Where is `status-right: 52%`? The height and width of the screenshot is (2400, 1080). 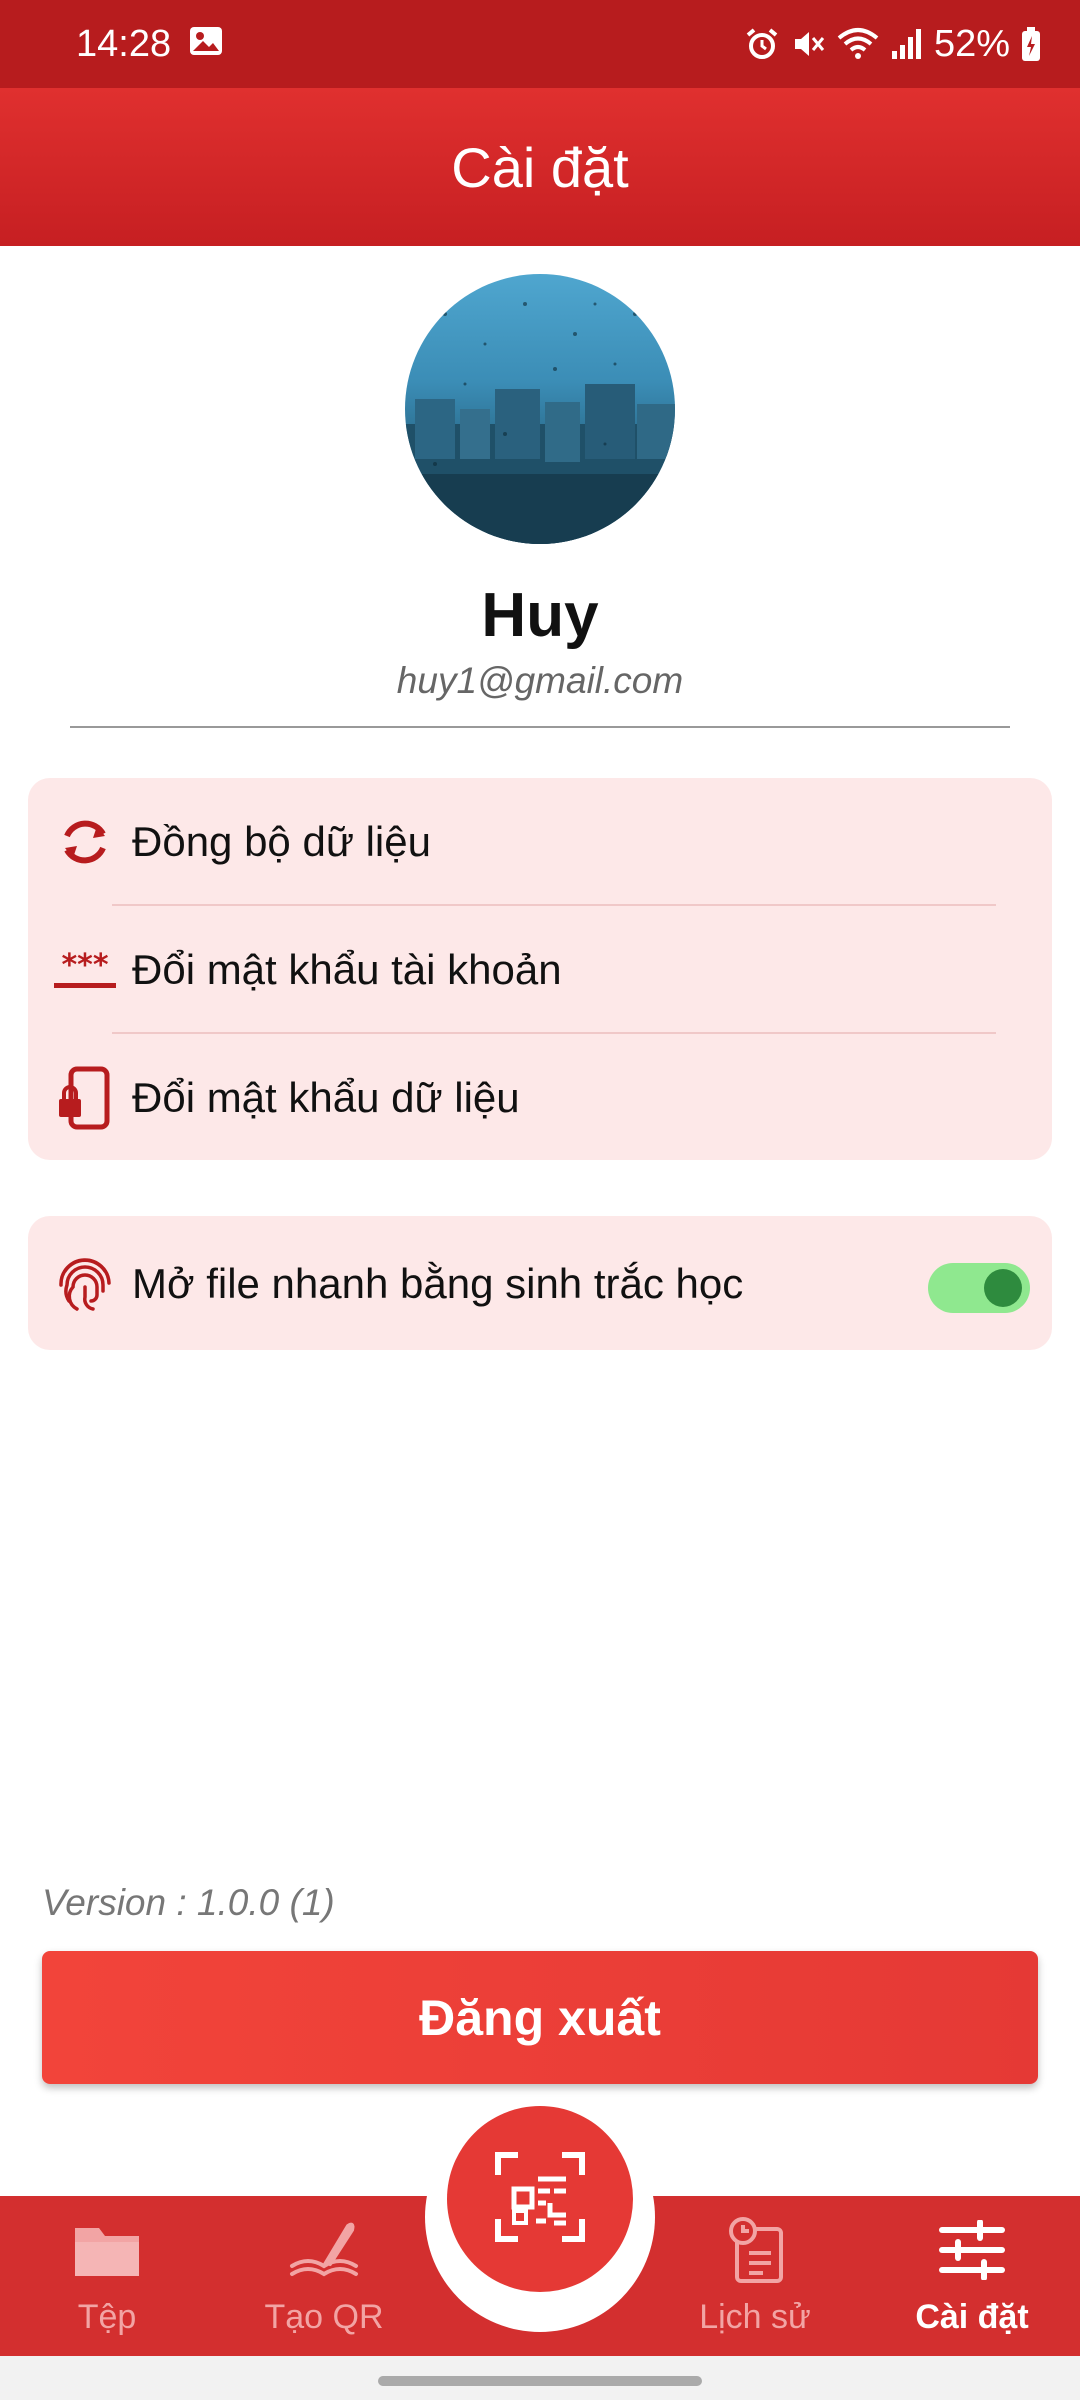 status-right: 52% is located at coordinates (893, 44).